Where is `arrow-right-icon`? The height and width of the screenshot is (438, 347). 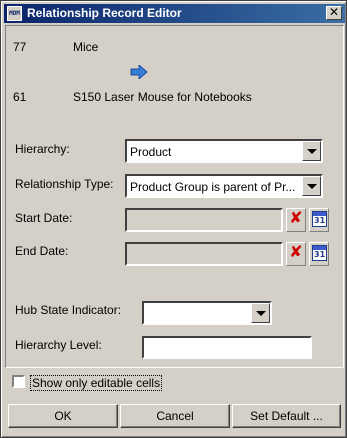 arrow-right-icon is located at coordinates (139, 72).